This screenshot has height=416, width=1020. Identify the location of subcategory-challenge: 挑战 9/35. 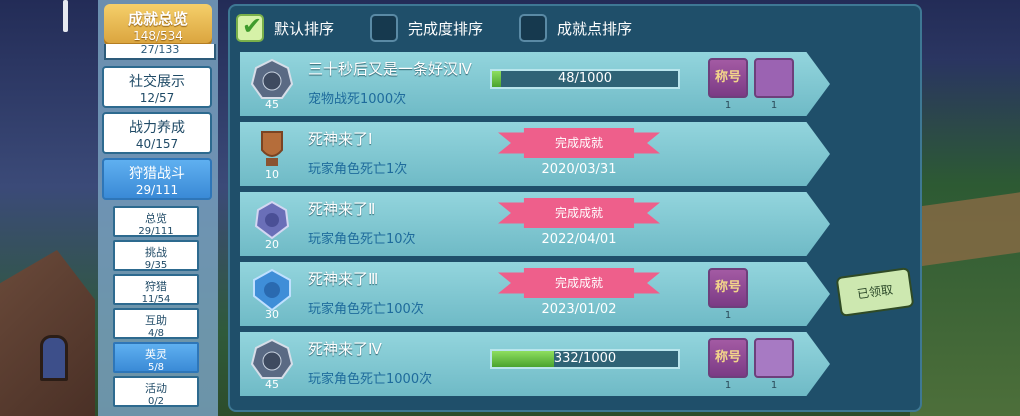
(156, 255).